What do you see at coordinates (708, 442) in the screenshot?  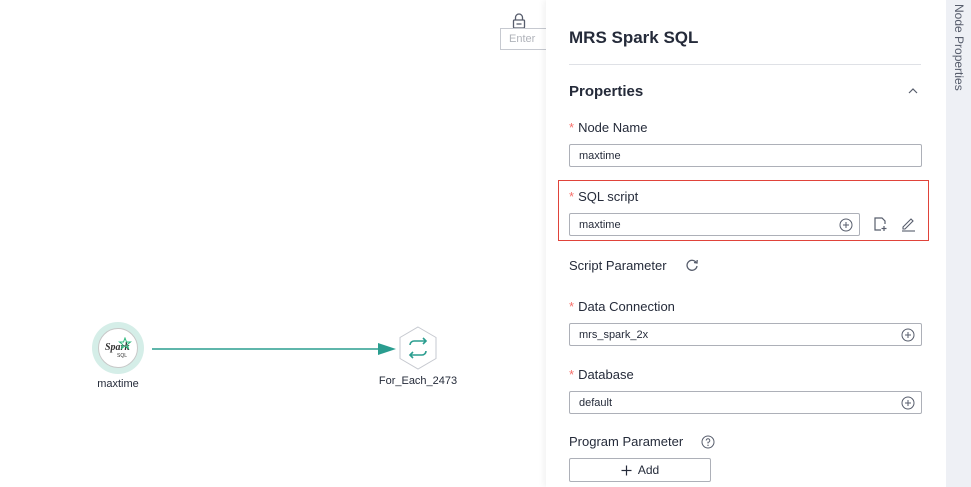 I see `help-icon` at bounding box center [708, 442].